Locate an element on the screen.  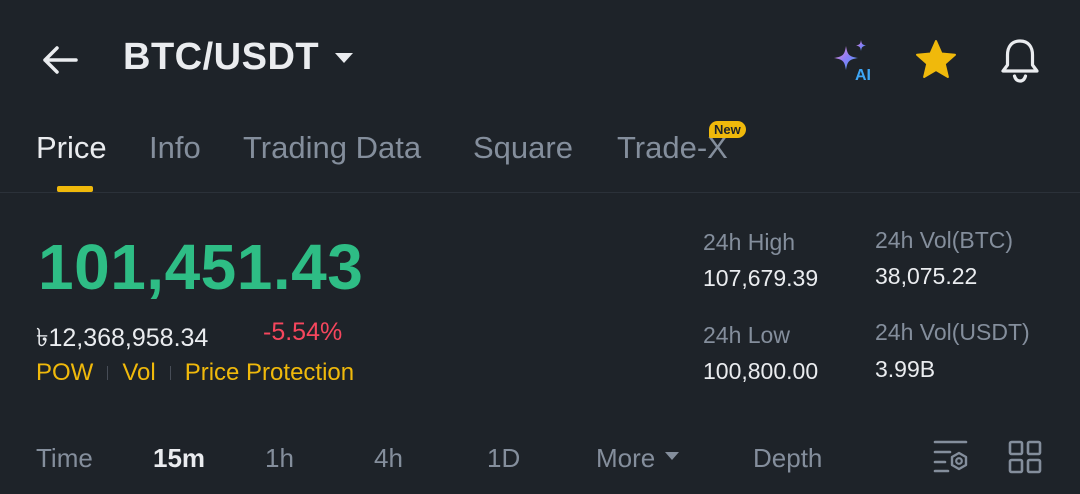
interval-more: More is located at coordinates (638, 458).